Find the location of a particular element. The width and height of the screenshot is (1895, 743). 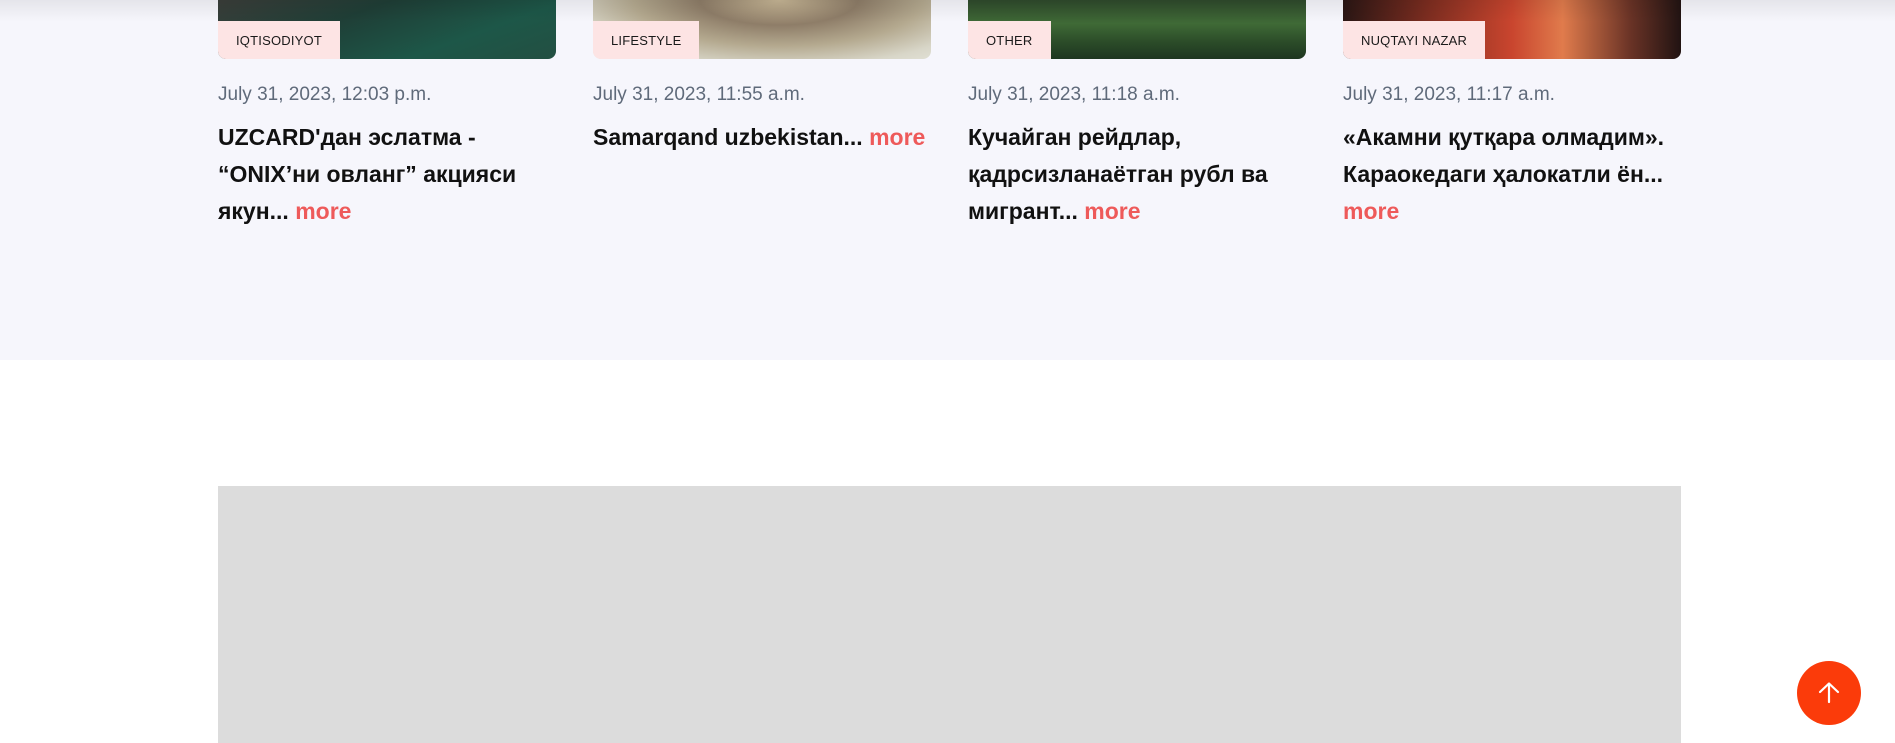

news-title: Samarqand uzbekistan... more is located at coordinates (762, 137).